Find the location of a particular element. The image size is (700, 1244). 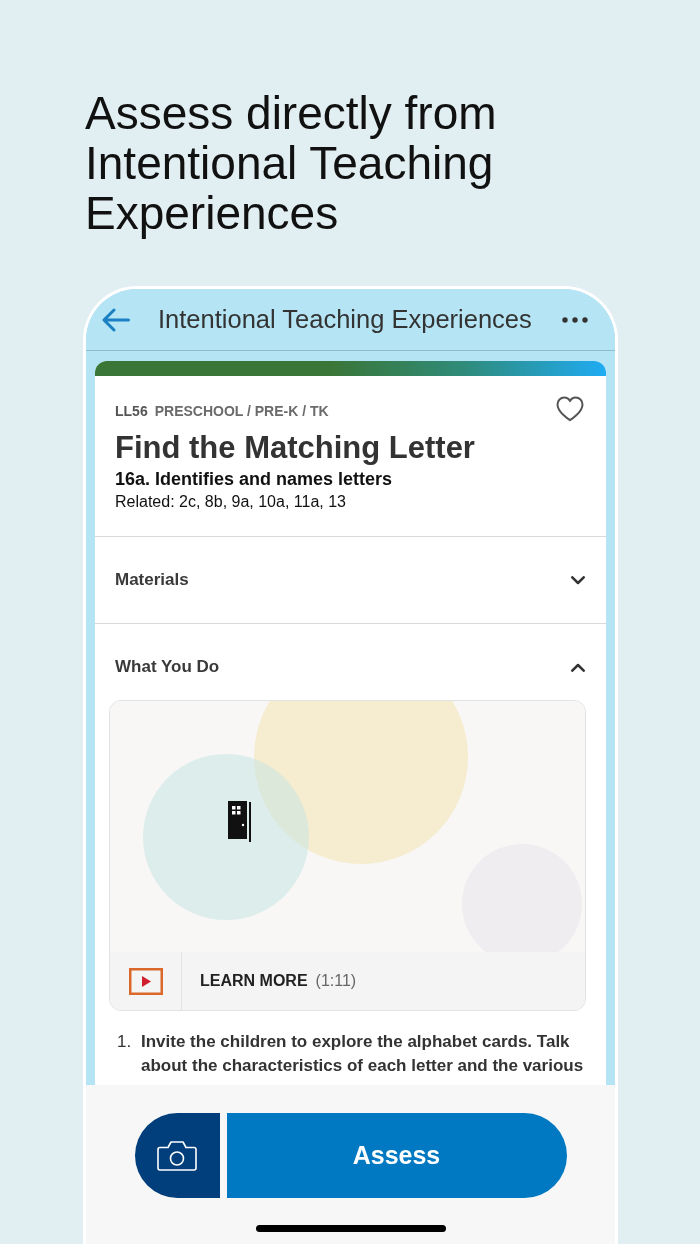

step-text: Invite the children to explore the alphabet cards. Talk about the characteristics of each letter and the various is located at coordinates (363, 1054).